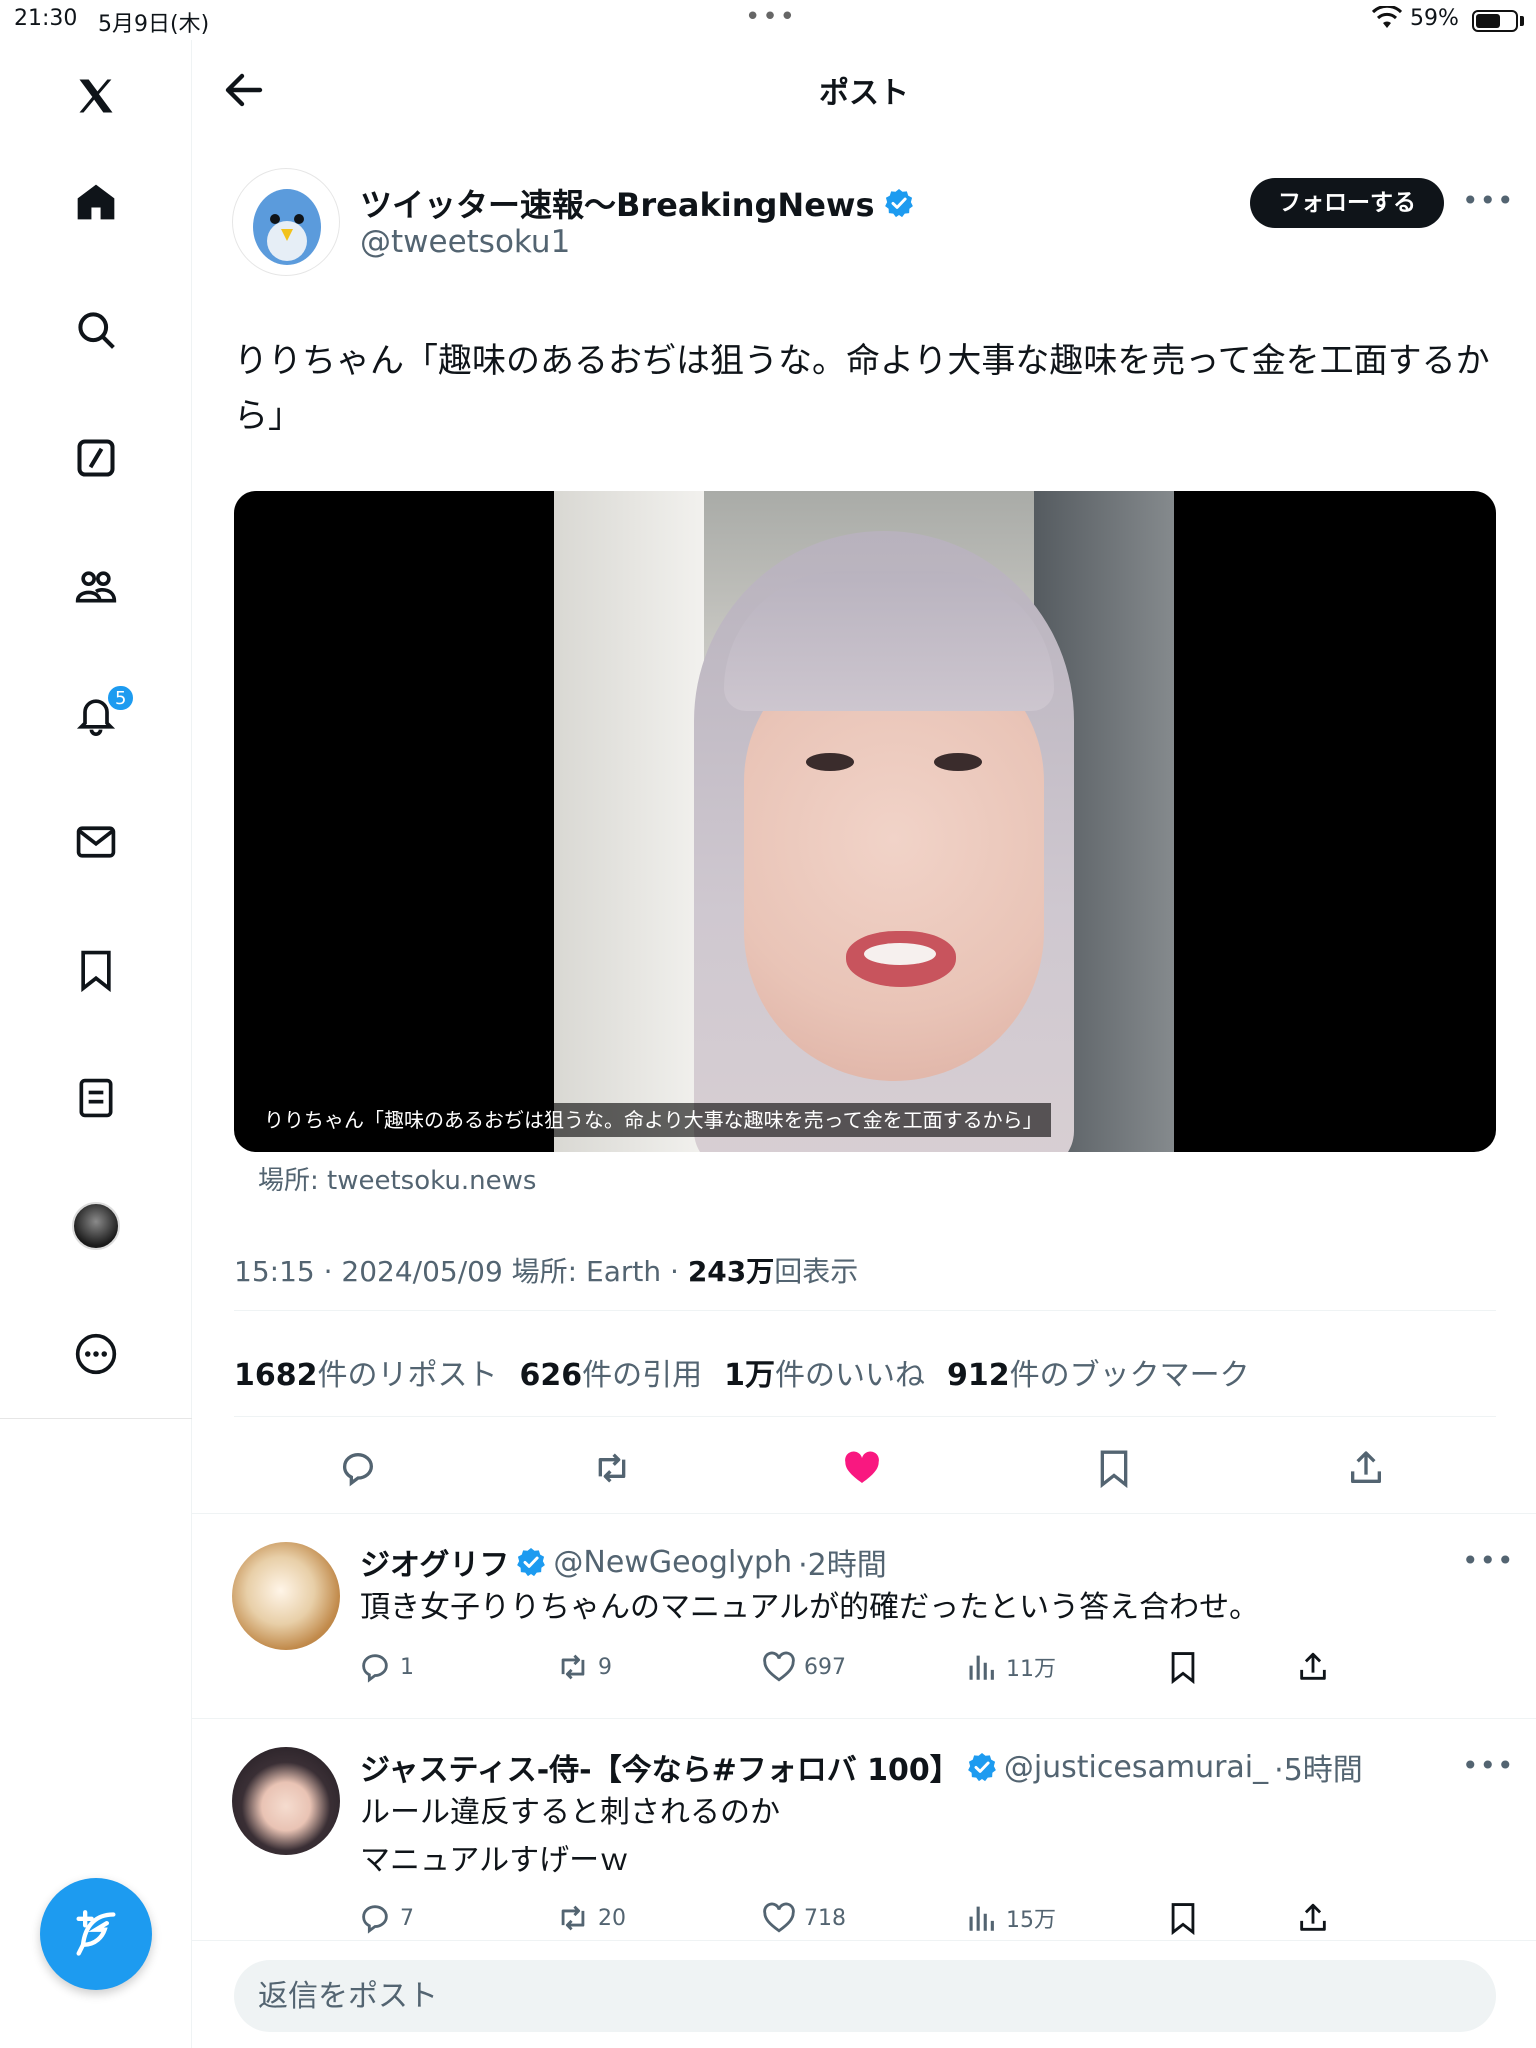 This screenshot has height=2048, width=1536. Describe the element at coordinates (1387, 17) in the screenshot. I see `wifi-icon` at that location.